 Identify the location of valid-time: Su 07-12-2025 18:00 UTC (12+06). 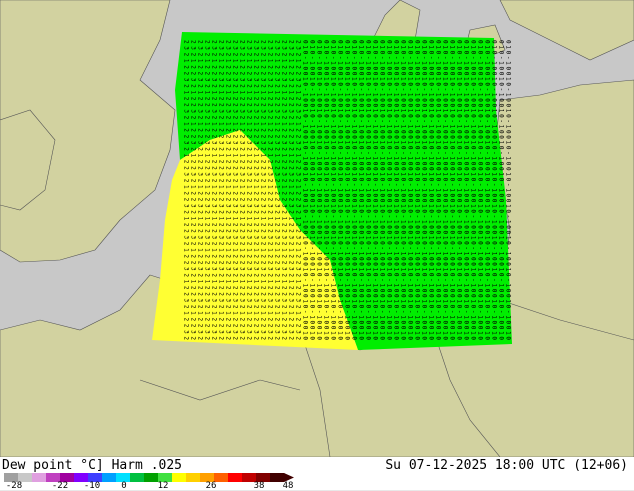
(506, 465).